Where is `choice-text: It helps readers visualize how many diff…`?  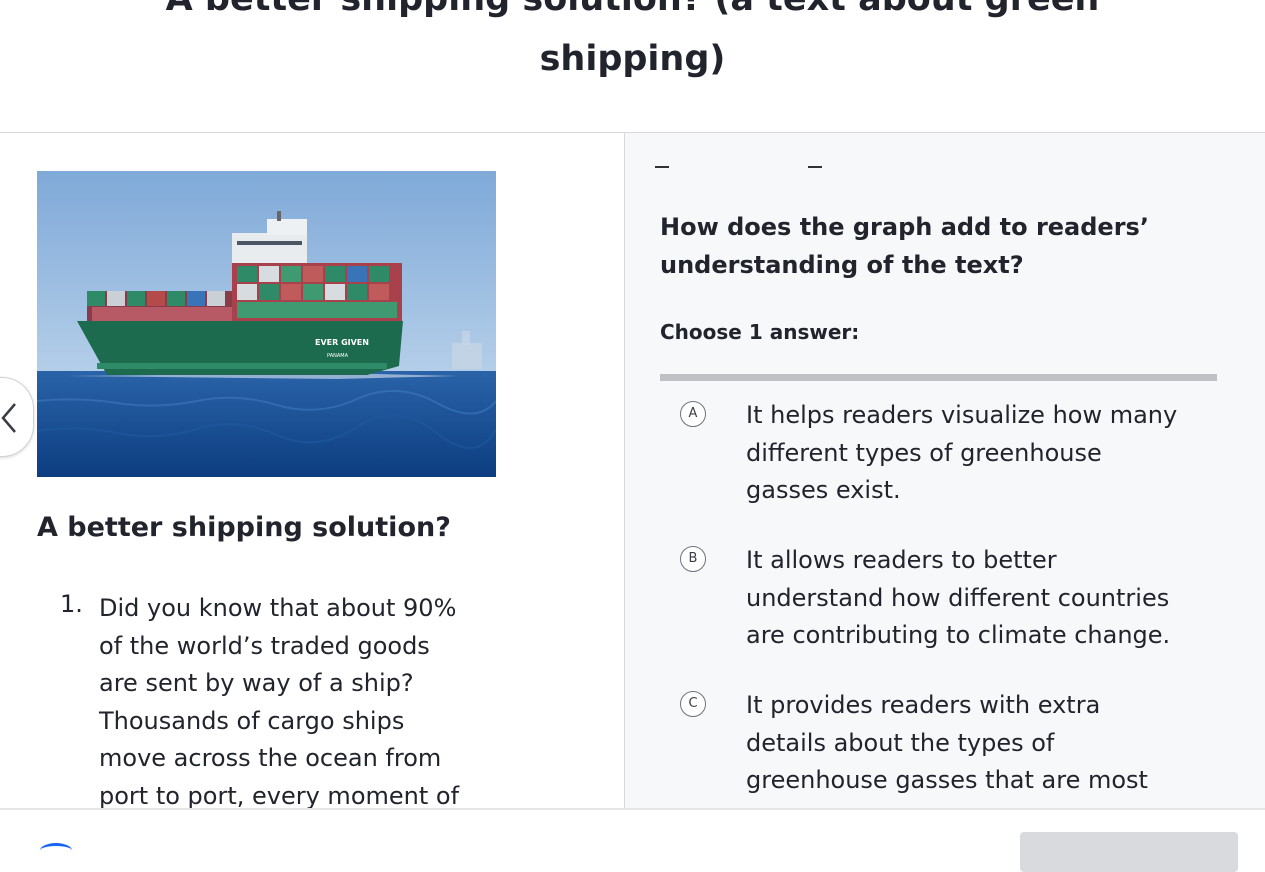
choice-text: It helps readers visualize how many diff… is located at coordinates (961, 453).